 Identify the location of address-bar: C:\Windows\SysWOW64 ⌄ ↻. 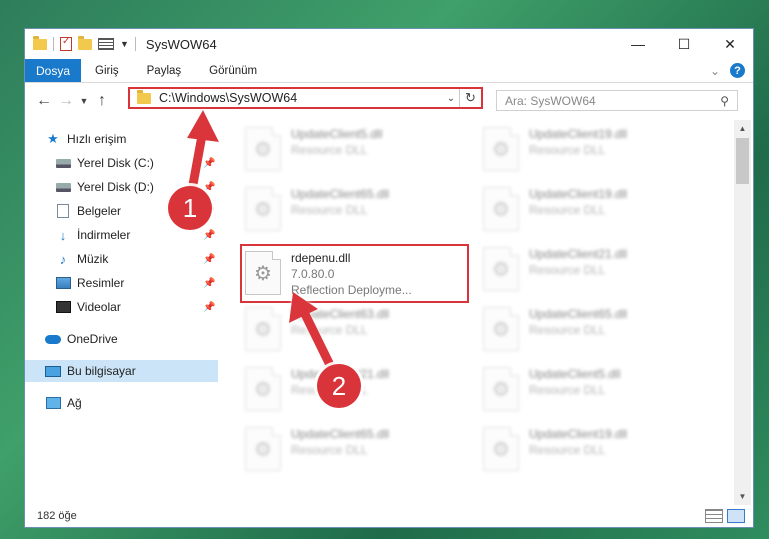
(305, 98).